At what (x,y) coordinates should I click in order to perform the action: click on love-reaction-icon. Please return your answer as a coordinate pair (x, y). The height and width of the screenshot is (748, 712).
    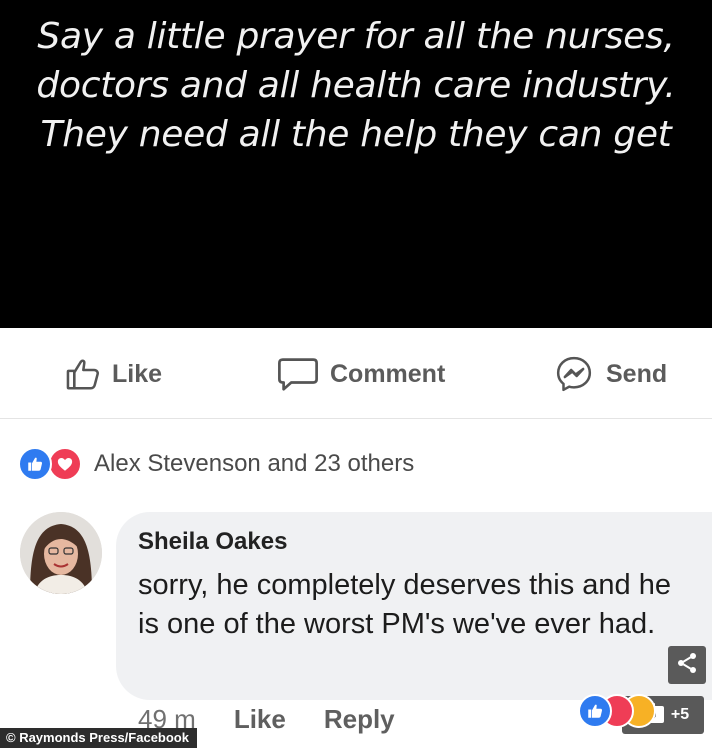
    Looking at the image, I should click on (65, 464).